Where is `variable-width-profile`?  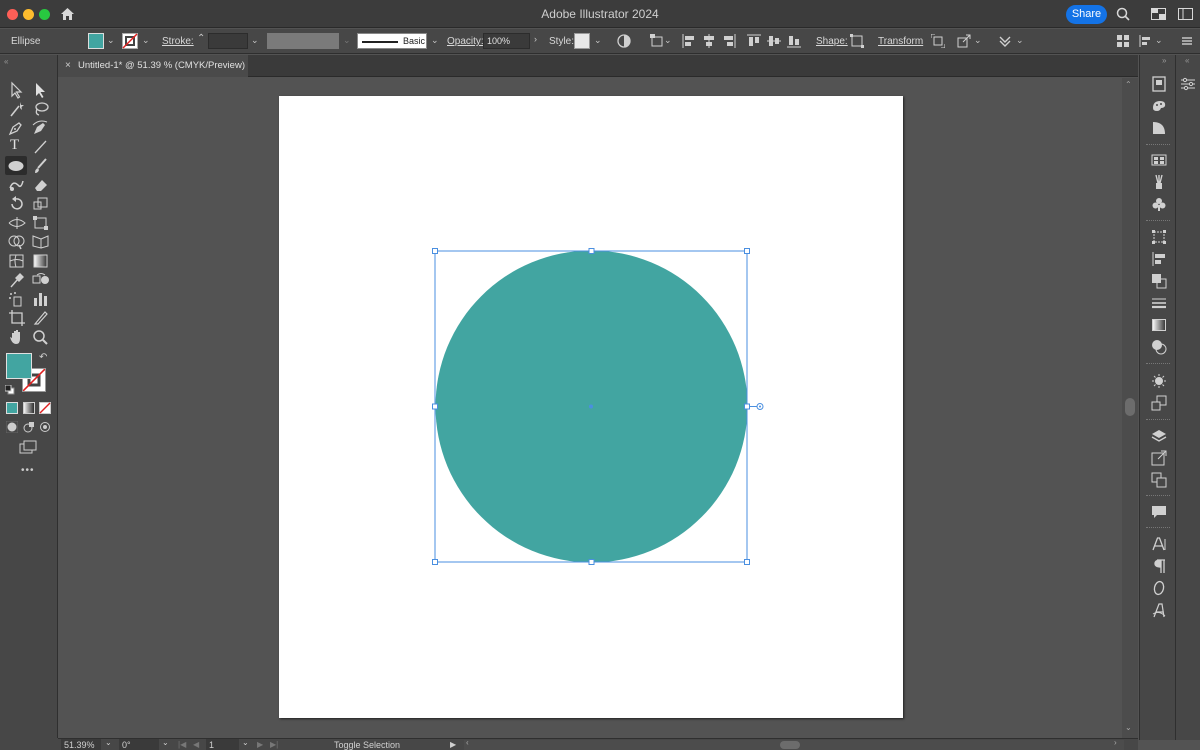
variable-width-profile is located at coordinates (303, 41).